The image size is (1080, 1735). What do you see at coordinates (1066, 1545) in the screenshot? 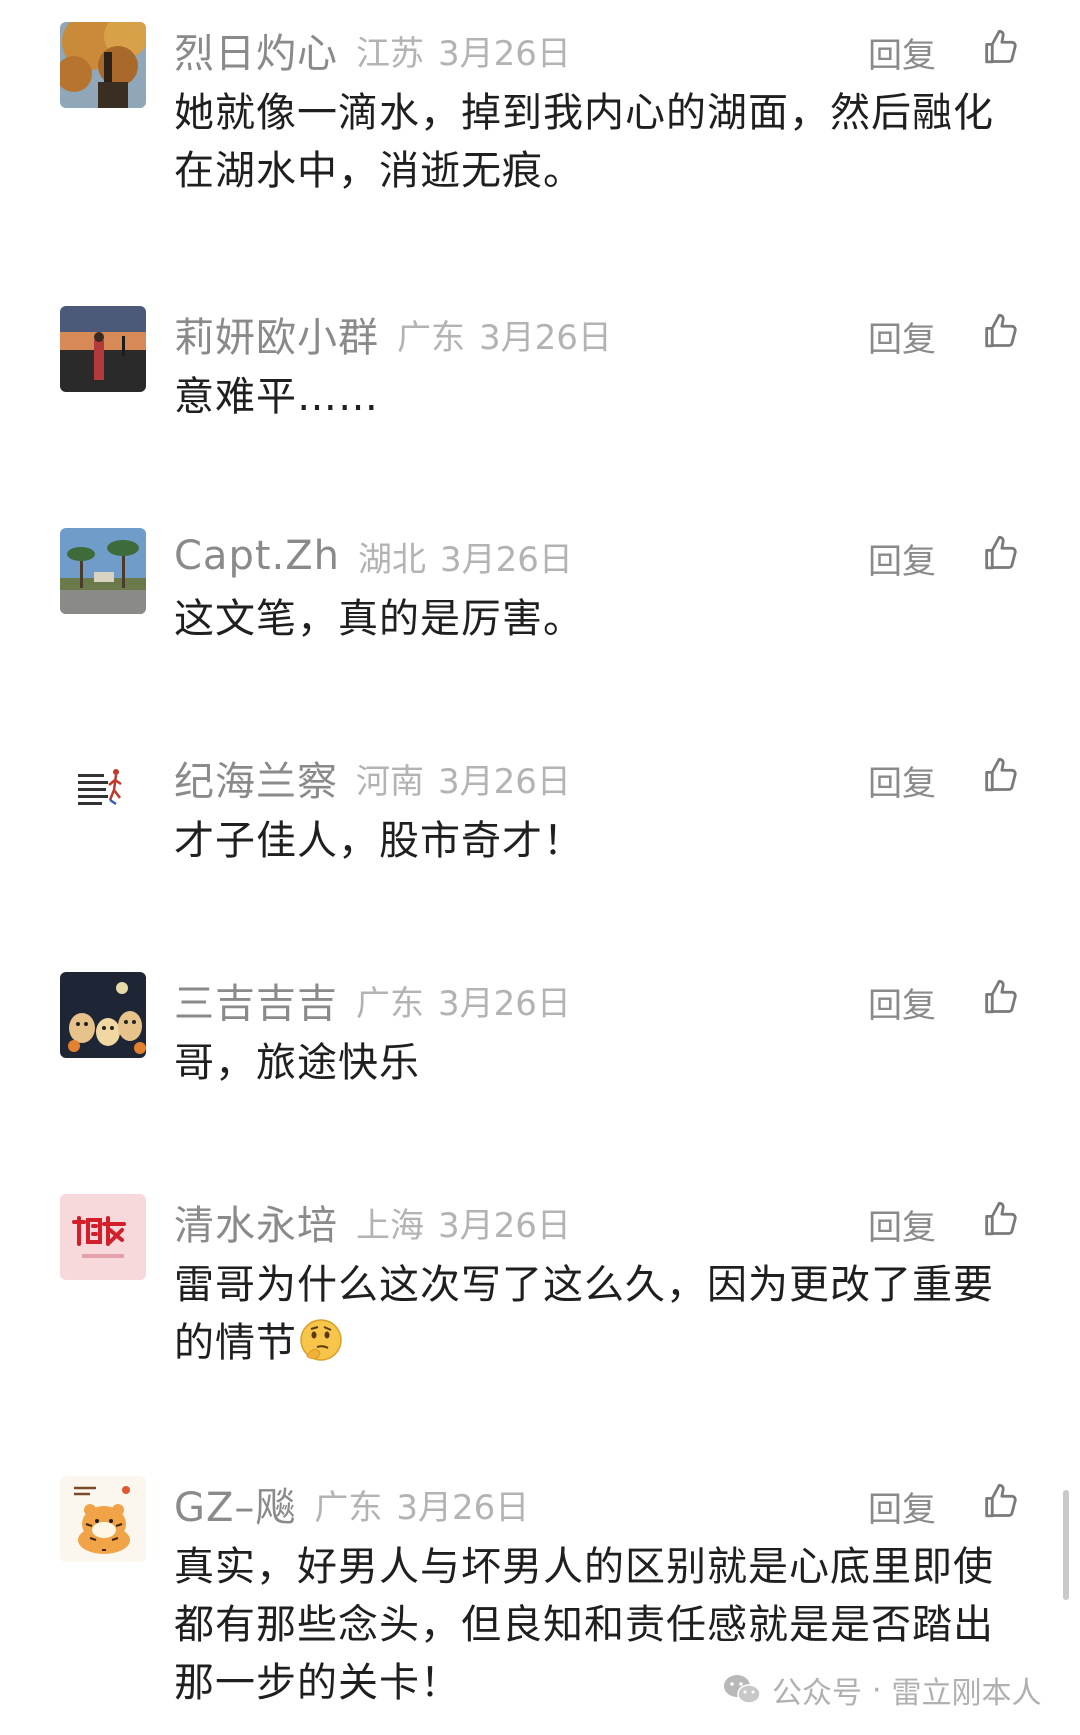
I see `scrollbar` at bounding box center [1066, 1545].